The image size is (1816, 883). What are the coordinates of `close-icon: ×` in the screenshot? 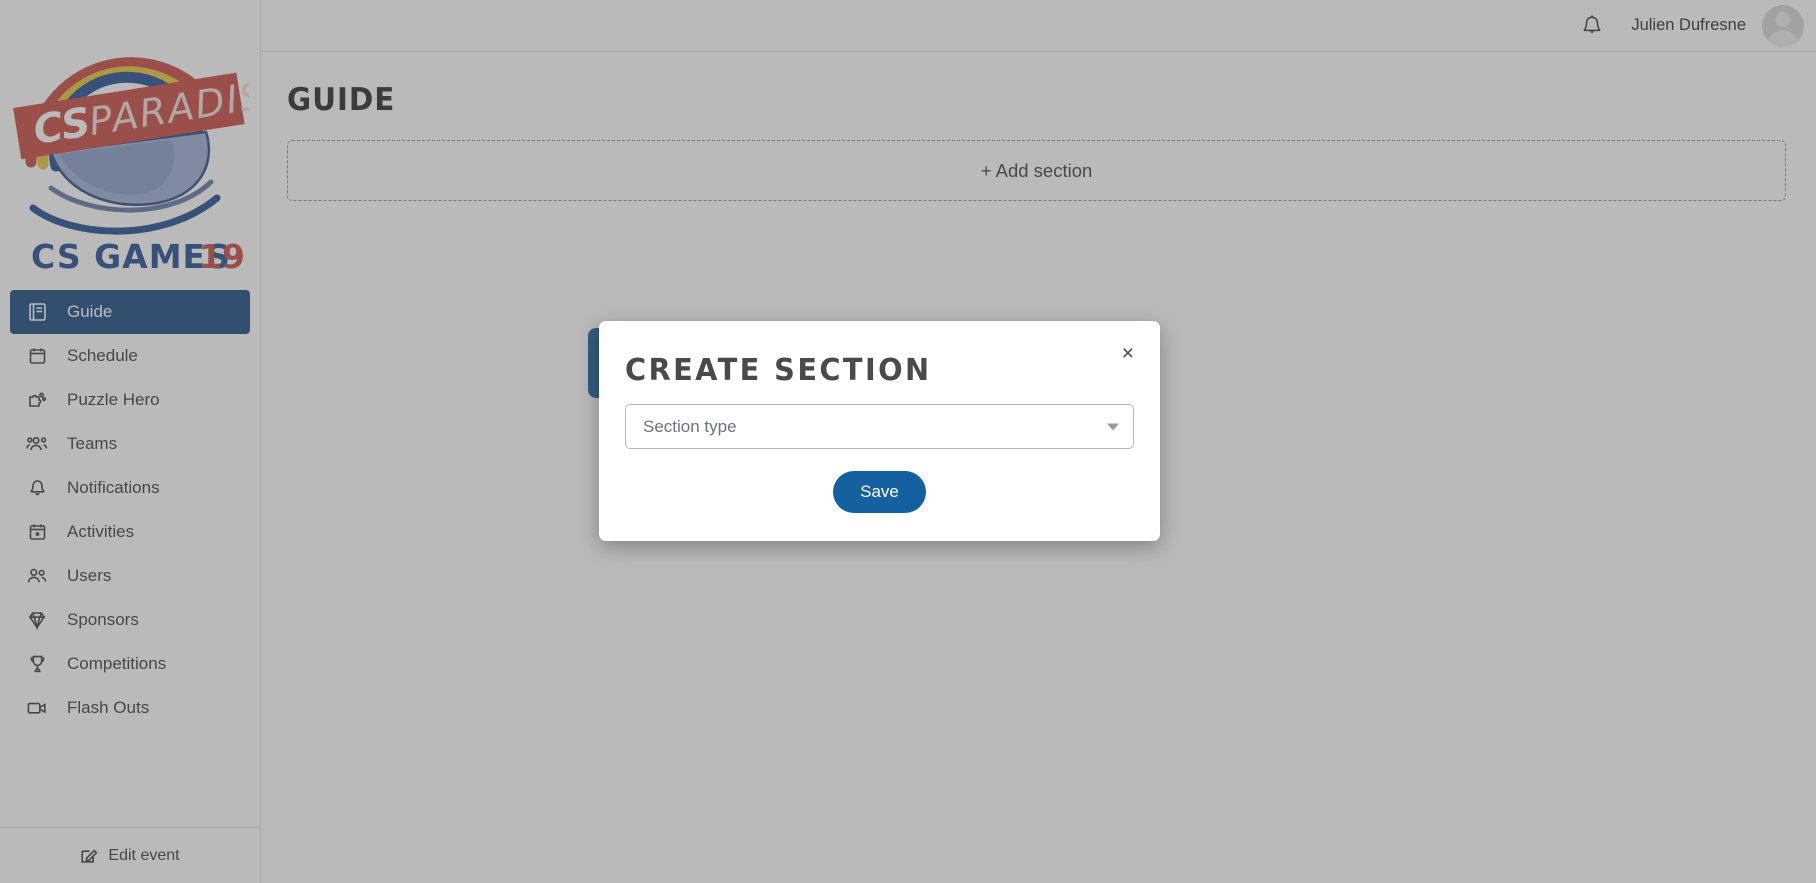 It's located at (1128, 353).